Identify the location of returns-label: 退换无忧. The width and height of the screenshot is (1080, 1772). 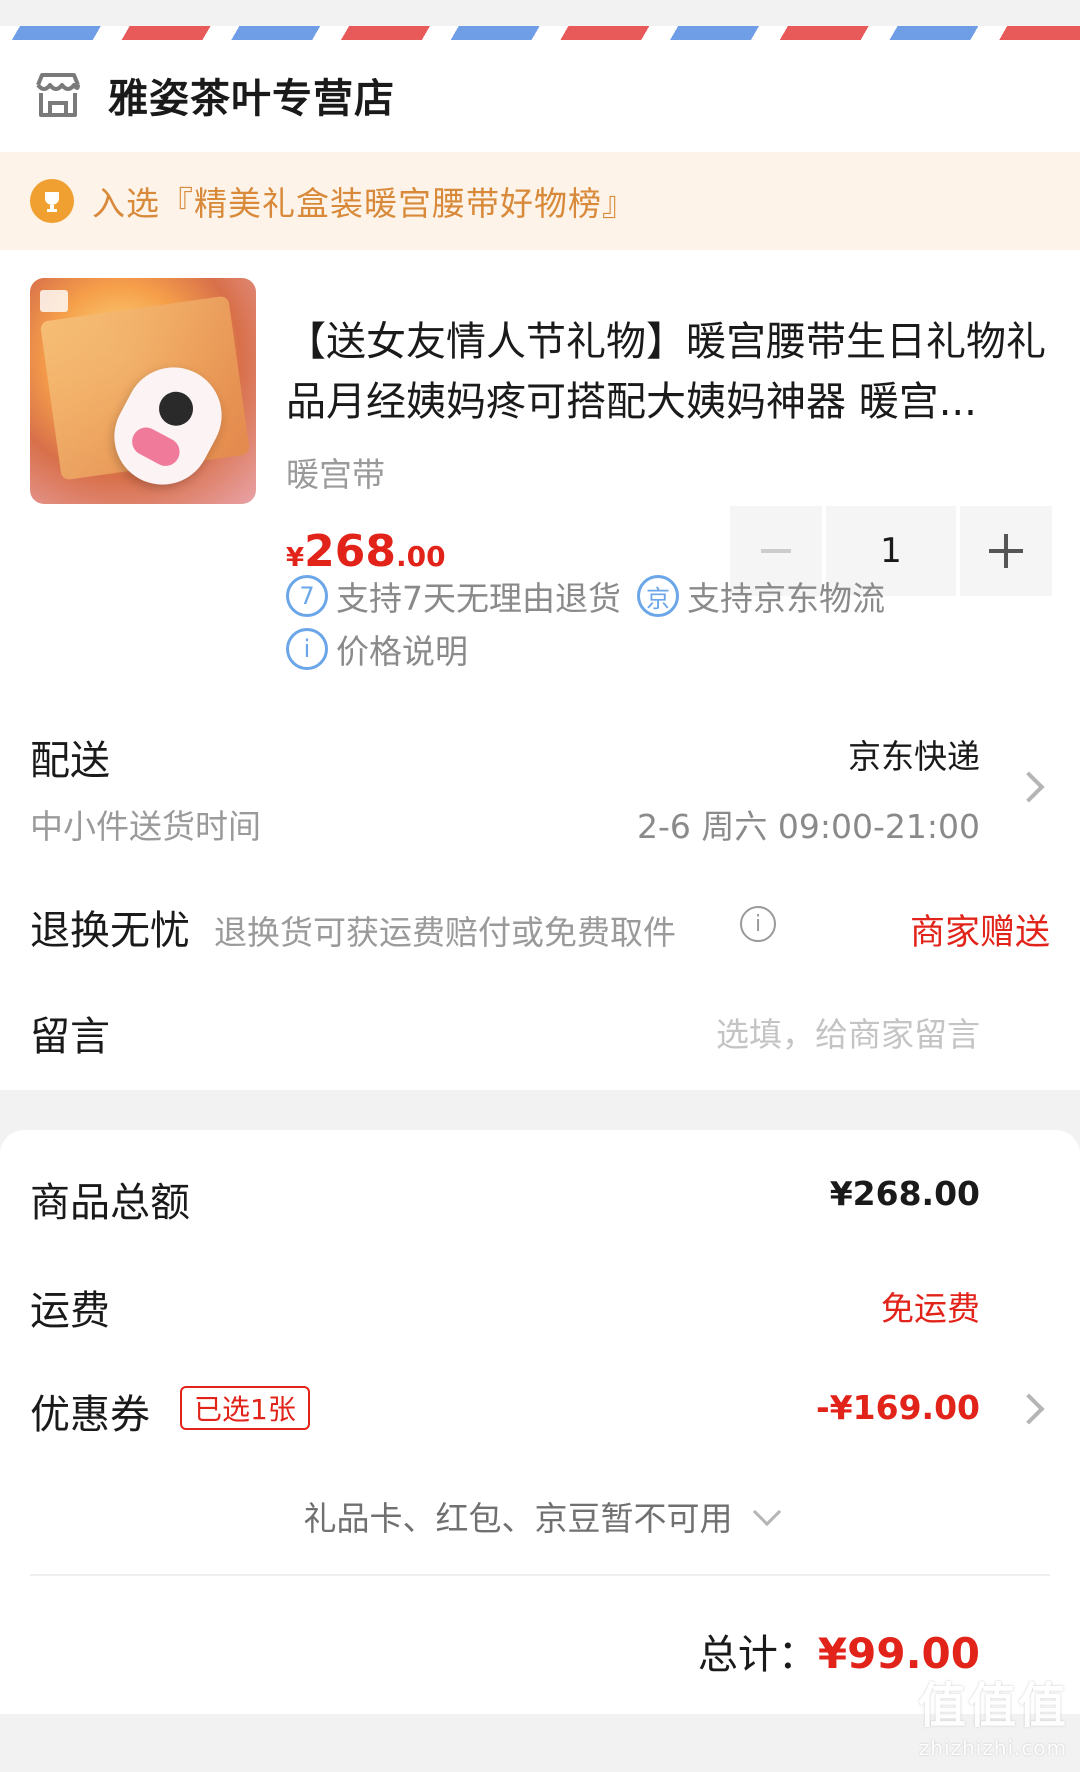
(110, 931).